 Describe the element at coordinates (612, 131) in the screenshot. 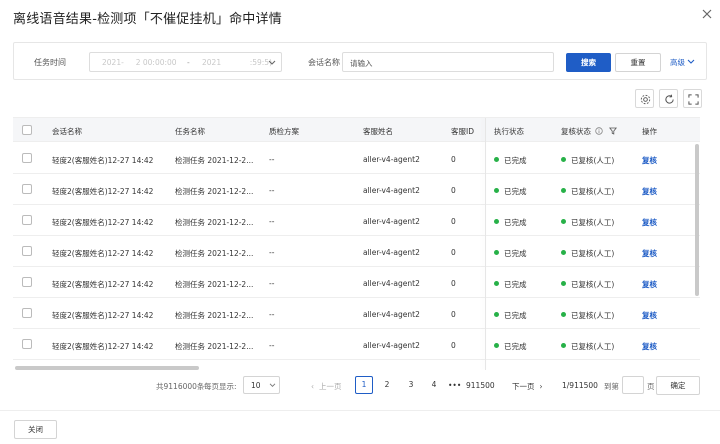

I see `filter-icon` at that location.